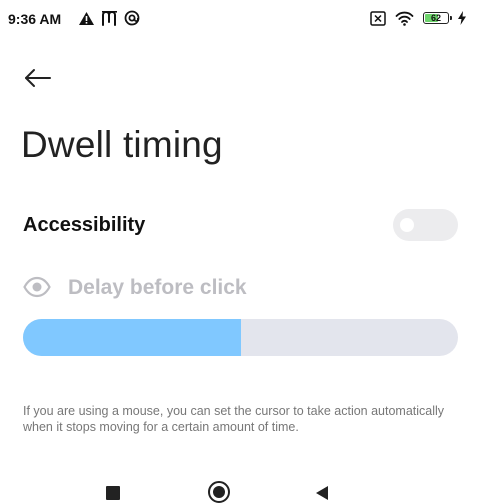 The width and height of the screenshot is (478, 504). What do you see at coordinates (157, 287) in the screenshot?
I see `delay-label: Delay before click` at bounding box center [157, 287].